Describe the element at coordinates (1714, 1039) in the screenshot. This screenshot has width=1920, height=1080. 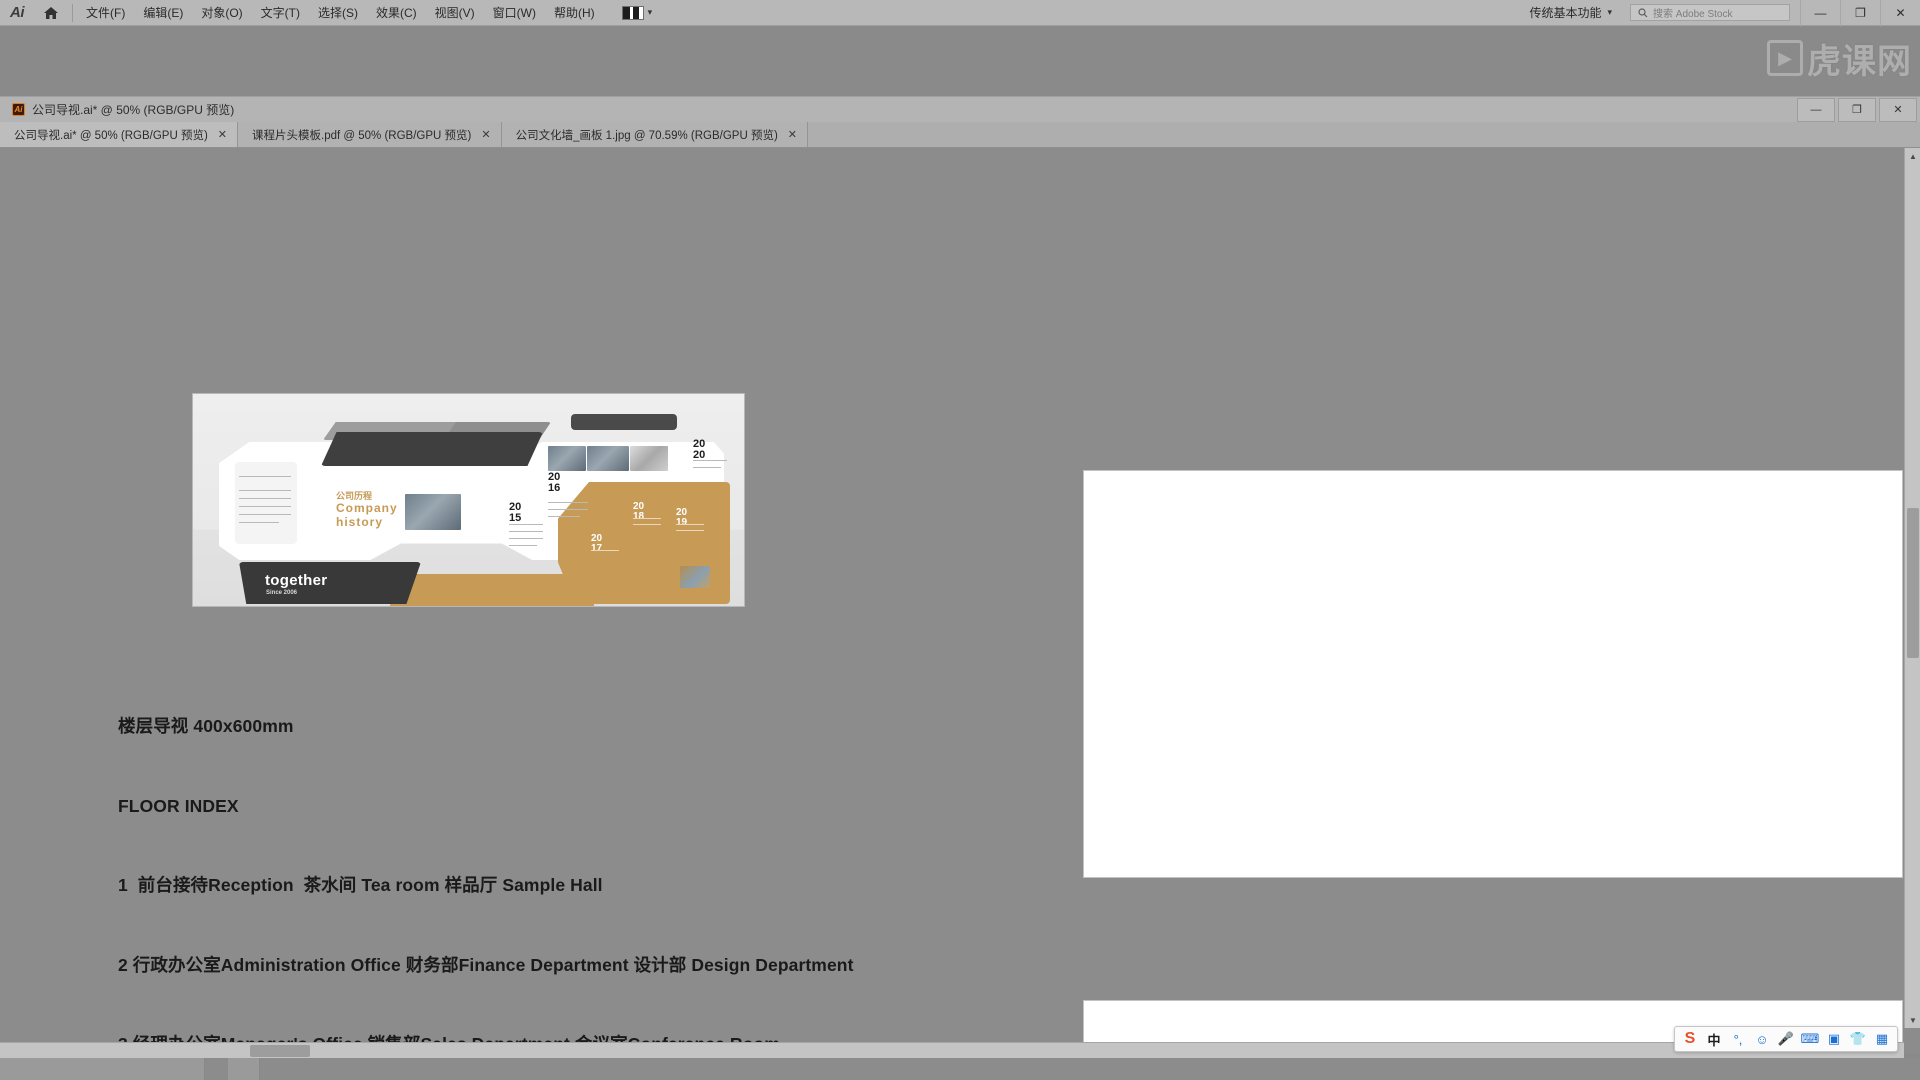
I see `input-mode-chinese-icon: 中` at that location.